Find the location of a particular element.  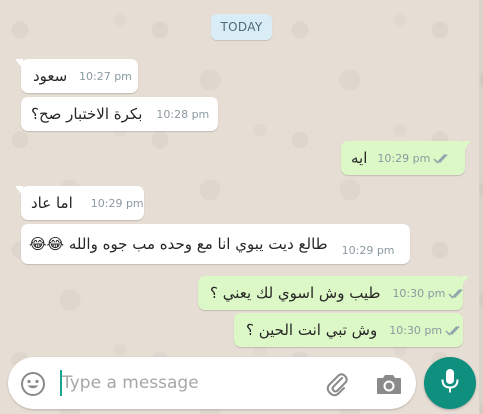

message-bubble-outgoing: وش تبي انت الحين ؟ 10:30 pm is located at coordinates (348, 330).